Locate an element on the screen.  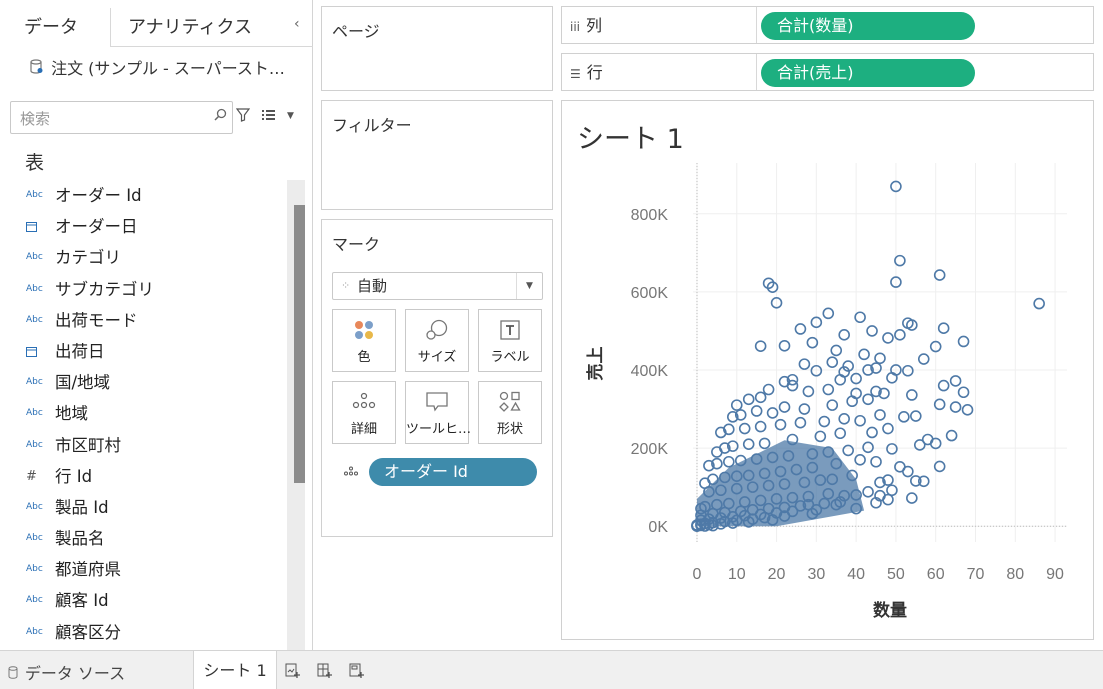
field-name: 出荷日 is located at coordinates (80, 351).